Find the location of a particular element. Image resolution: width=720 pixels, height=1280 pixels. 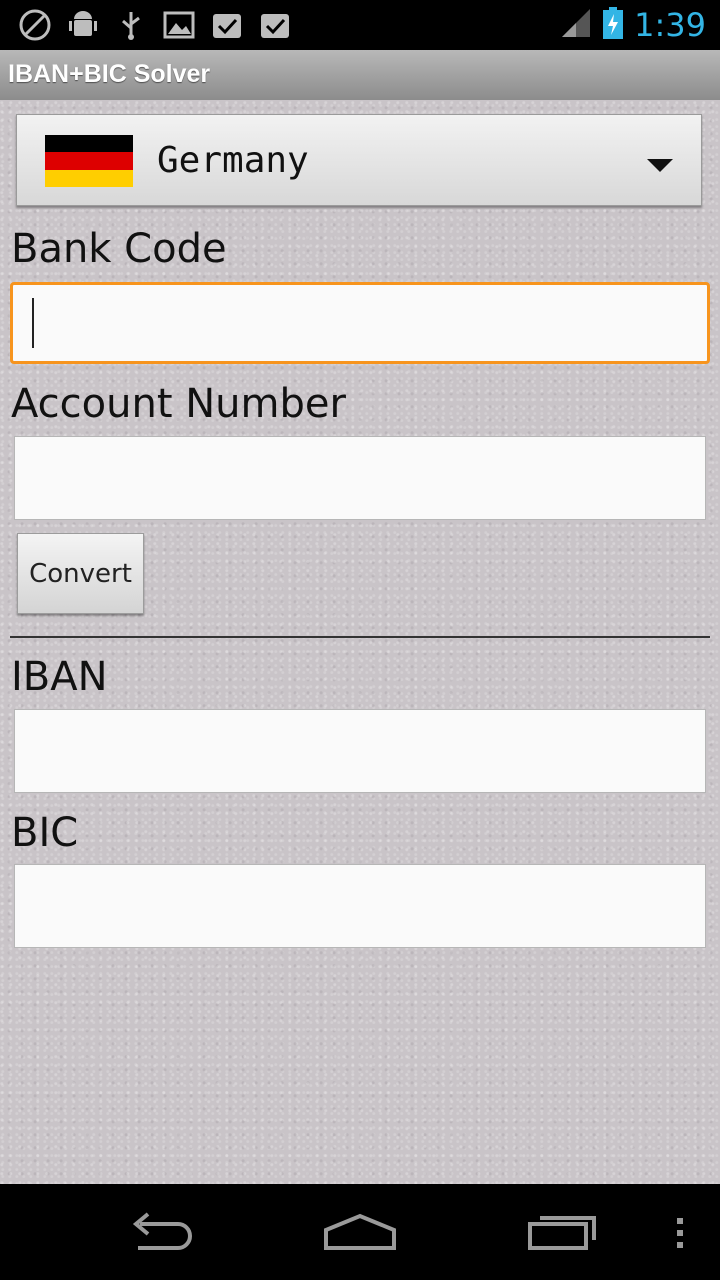

iban-field is located at coordinates (360, 751).